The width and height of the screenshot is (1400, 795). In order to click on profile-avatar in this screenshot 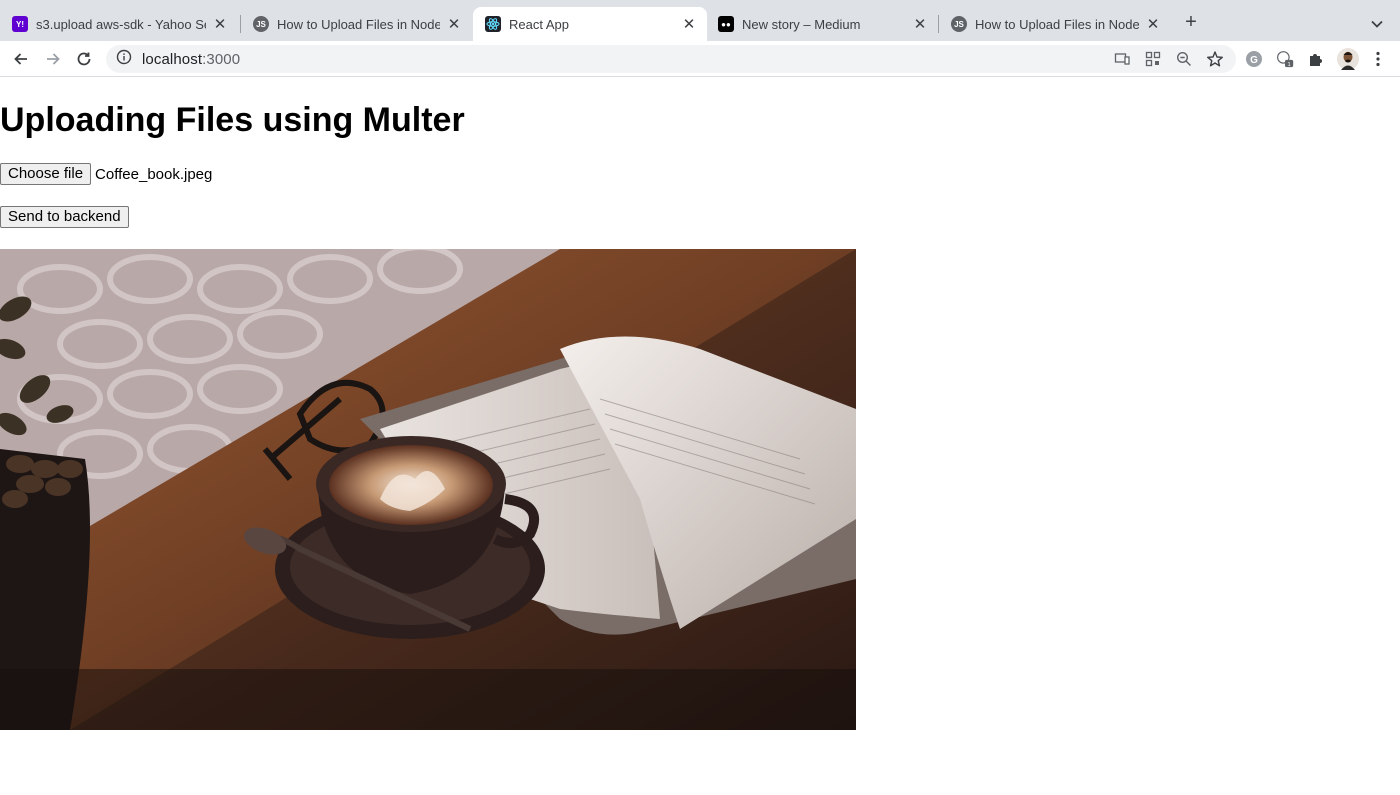, I will do `click(1348, 59)`.